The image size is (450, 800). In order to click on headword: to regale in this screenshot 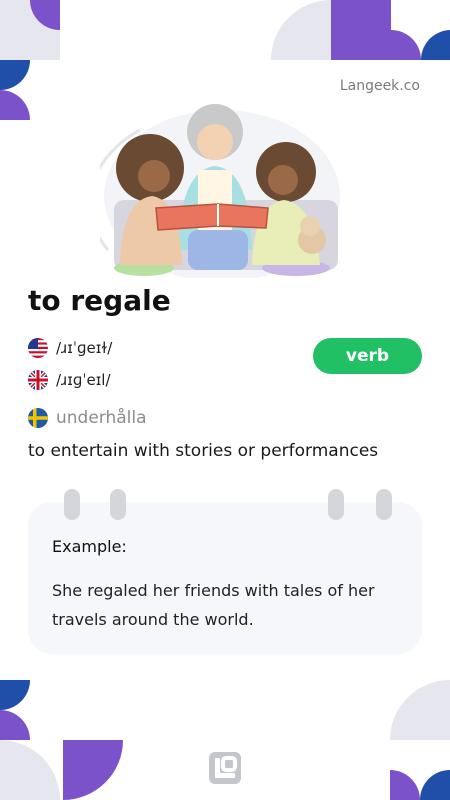, I will do `click(99, 300)`.